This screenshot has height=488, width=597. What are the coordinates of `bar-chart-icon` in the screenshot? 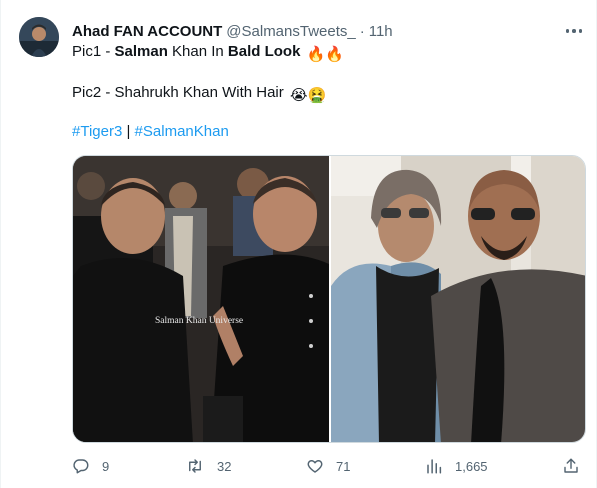 It's located at (434, 466).